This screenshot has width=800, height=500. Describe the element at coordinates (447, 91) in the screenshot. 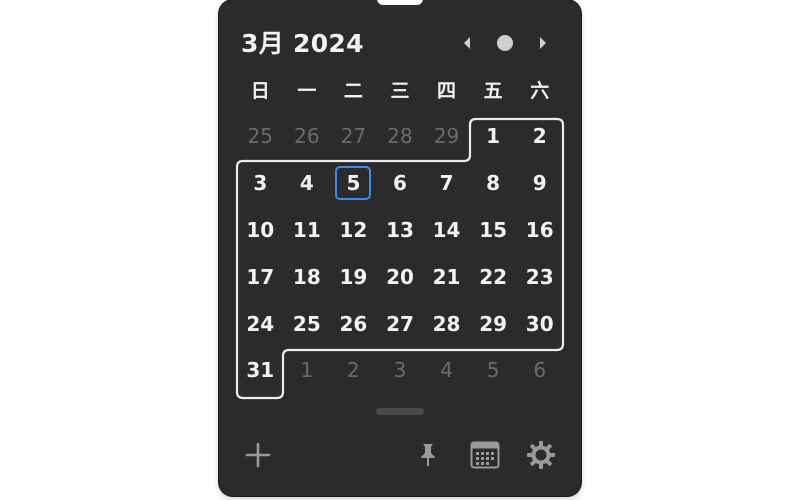

I see `weekday-thursday: 四` at that location.